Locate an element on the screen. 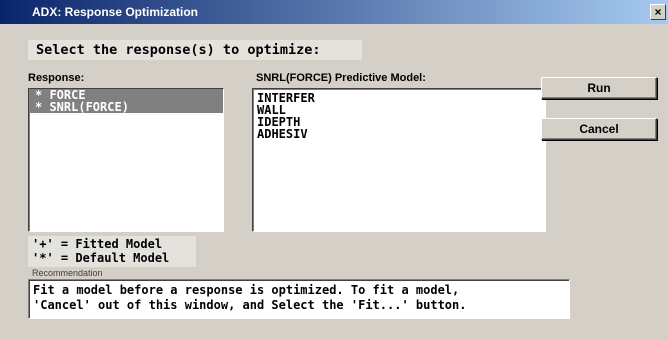 The image size is (668, 339). model-term-interfer: INTERFER is located at coordinates (399, 98).